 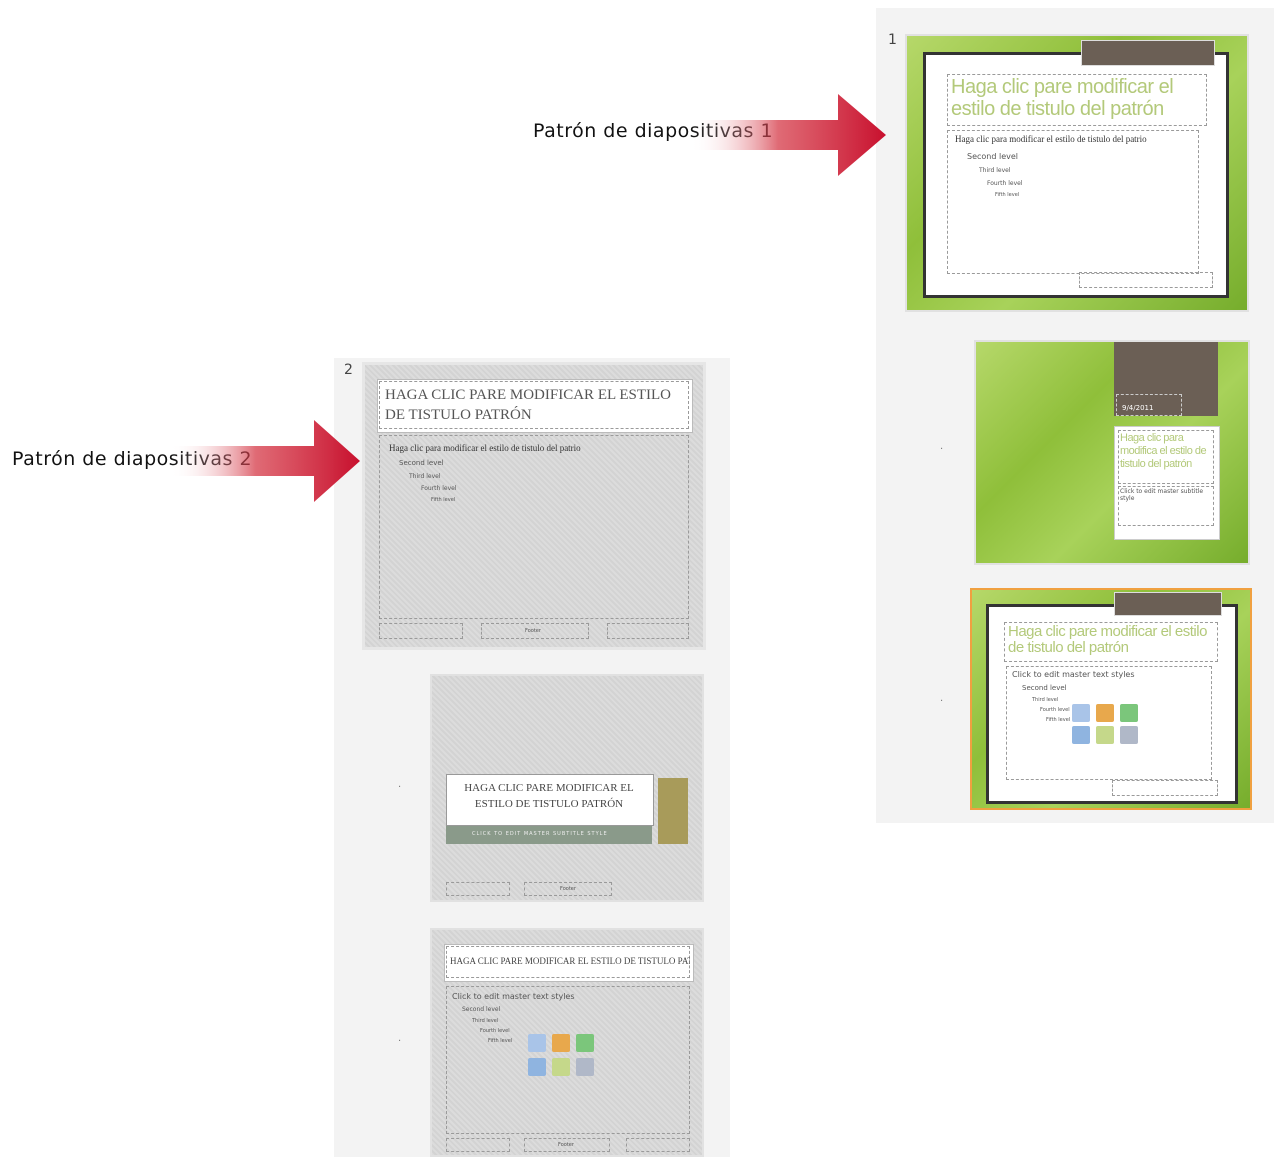 What do you see at coordinates (892, 40) in the screenshot?
I see `slide-number-1: 1` at bounding box center [892, 40].